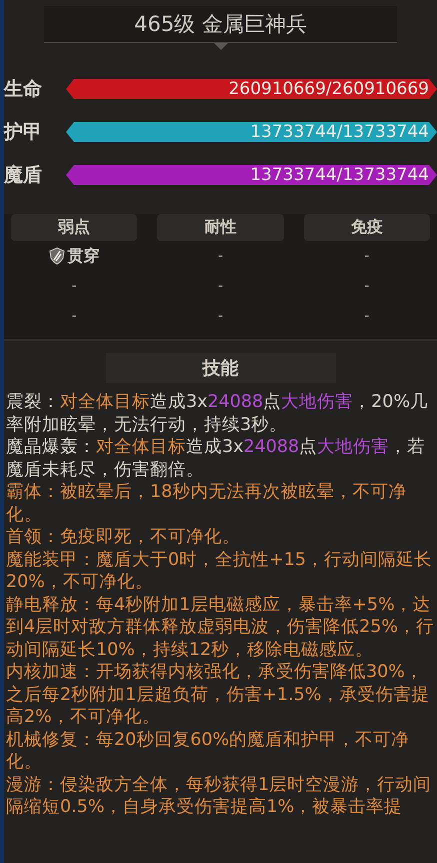 The width and height of the screenshot is (437, 863). Describe the element at coordinates (220, 24) in the screenshot. I see `monster-title: 465级 金属巨神兵` at that location.